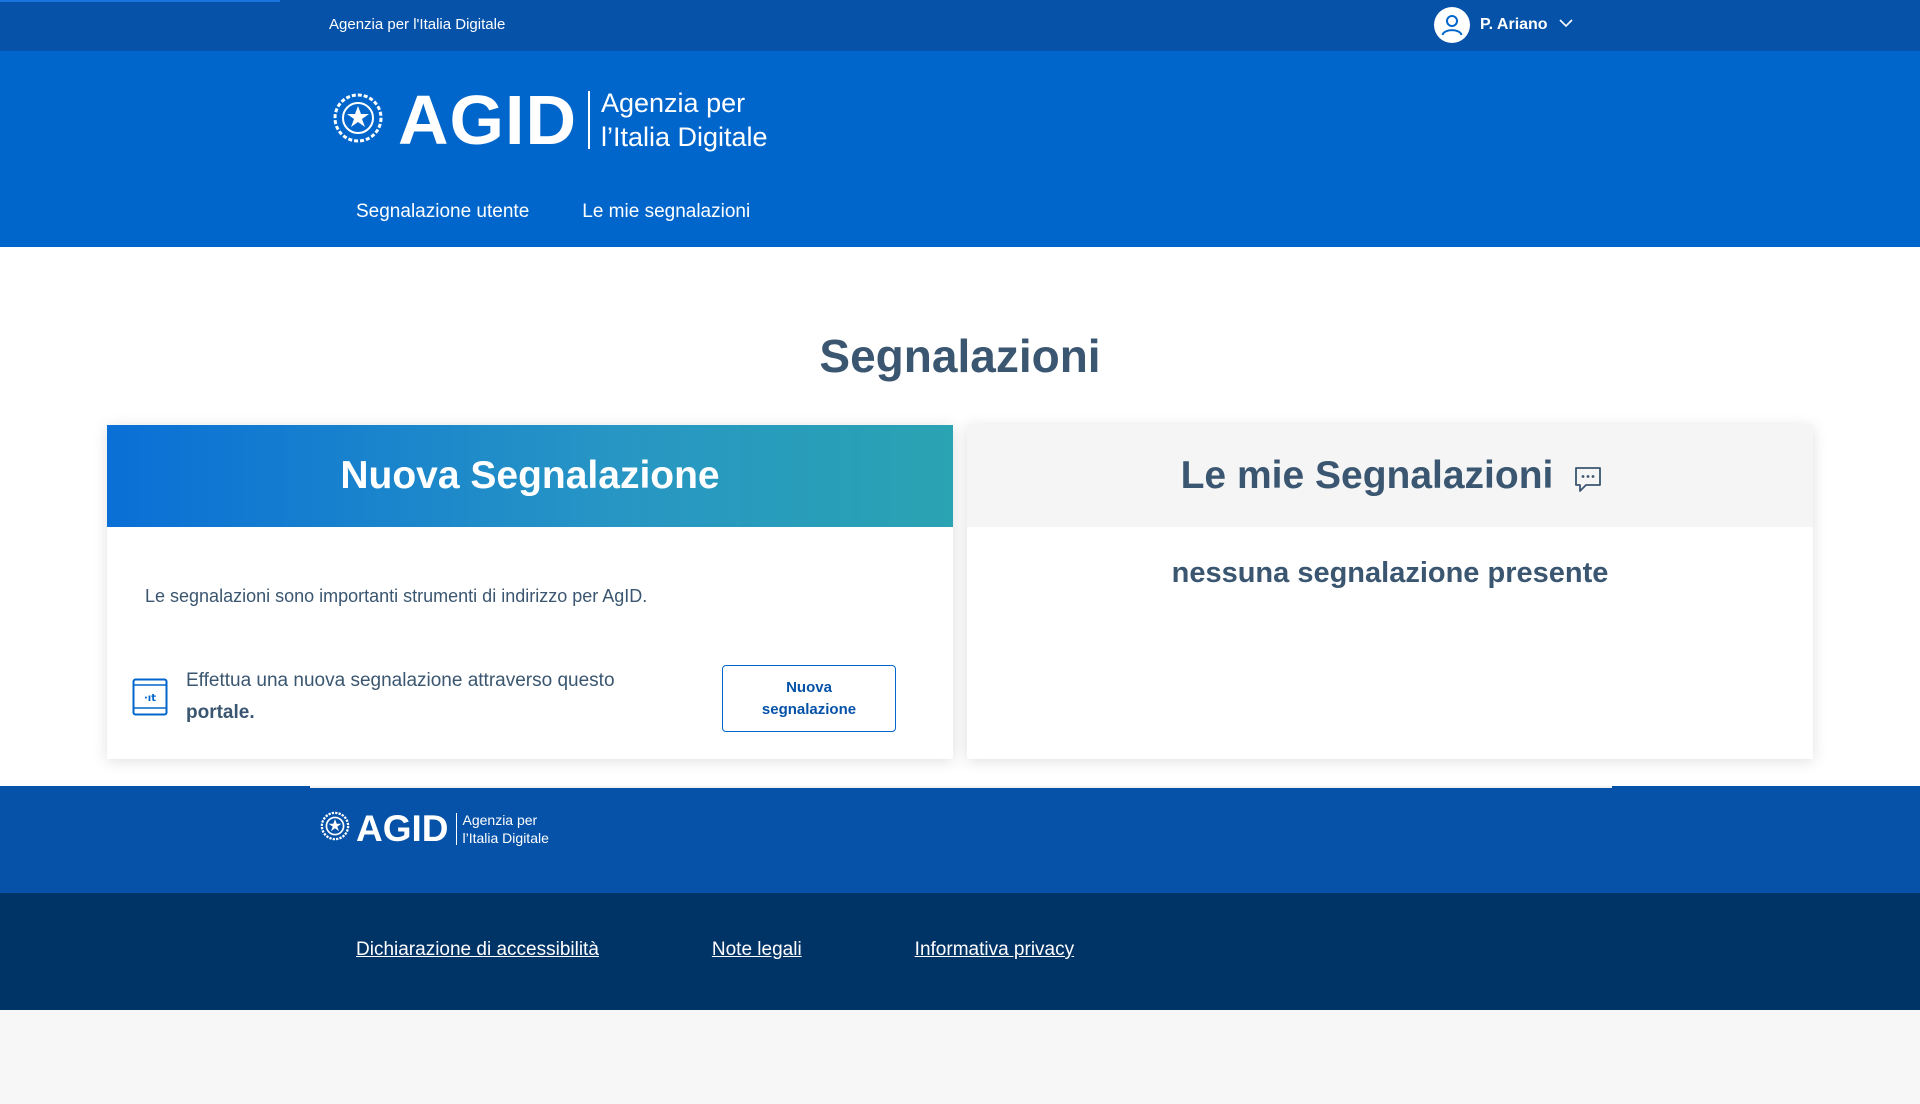 The height and width of the screenshot is (1104, 1920). I want to click on slim-header: Agenzia per l'Italia Digitale P. Ariano, so click(960, 25).